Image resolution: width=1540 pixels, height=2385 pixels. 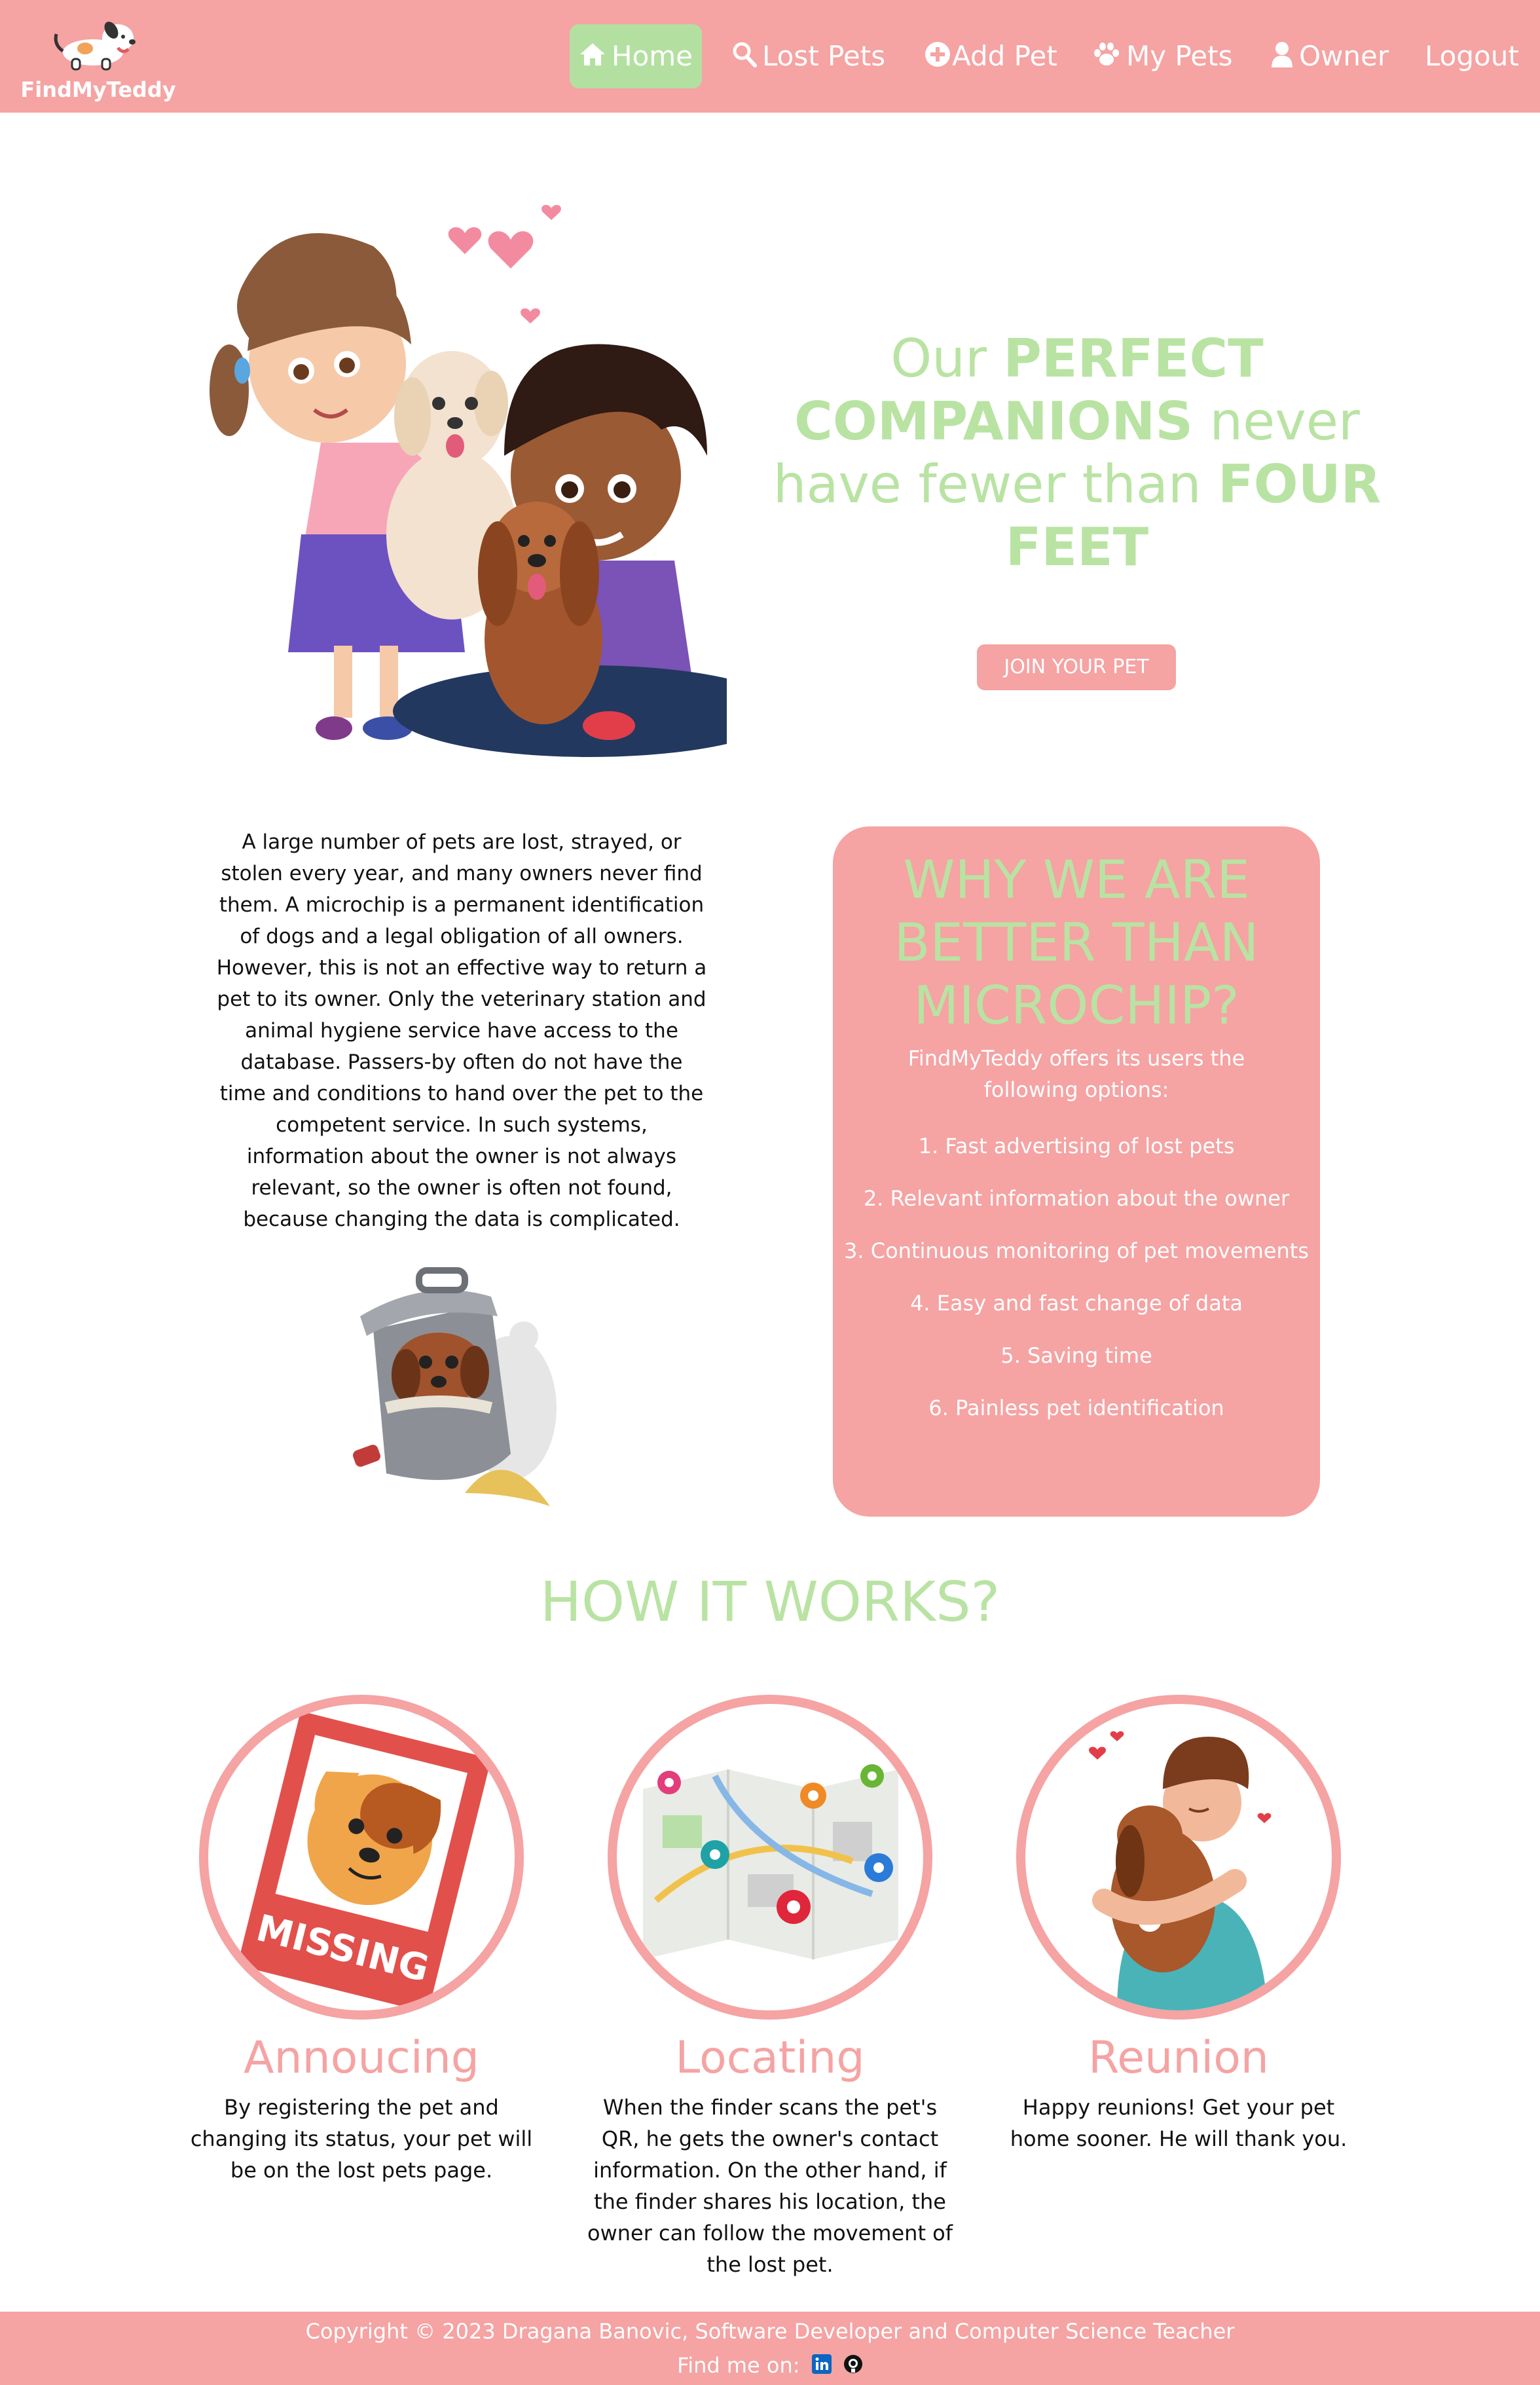 What do you see at coordinates (770, 1862) in the screenshot?
I see `map-pins-icon` at bounding box center [770, 1862].